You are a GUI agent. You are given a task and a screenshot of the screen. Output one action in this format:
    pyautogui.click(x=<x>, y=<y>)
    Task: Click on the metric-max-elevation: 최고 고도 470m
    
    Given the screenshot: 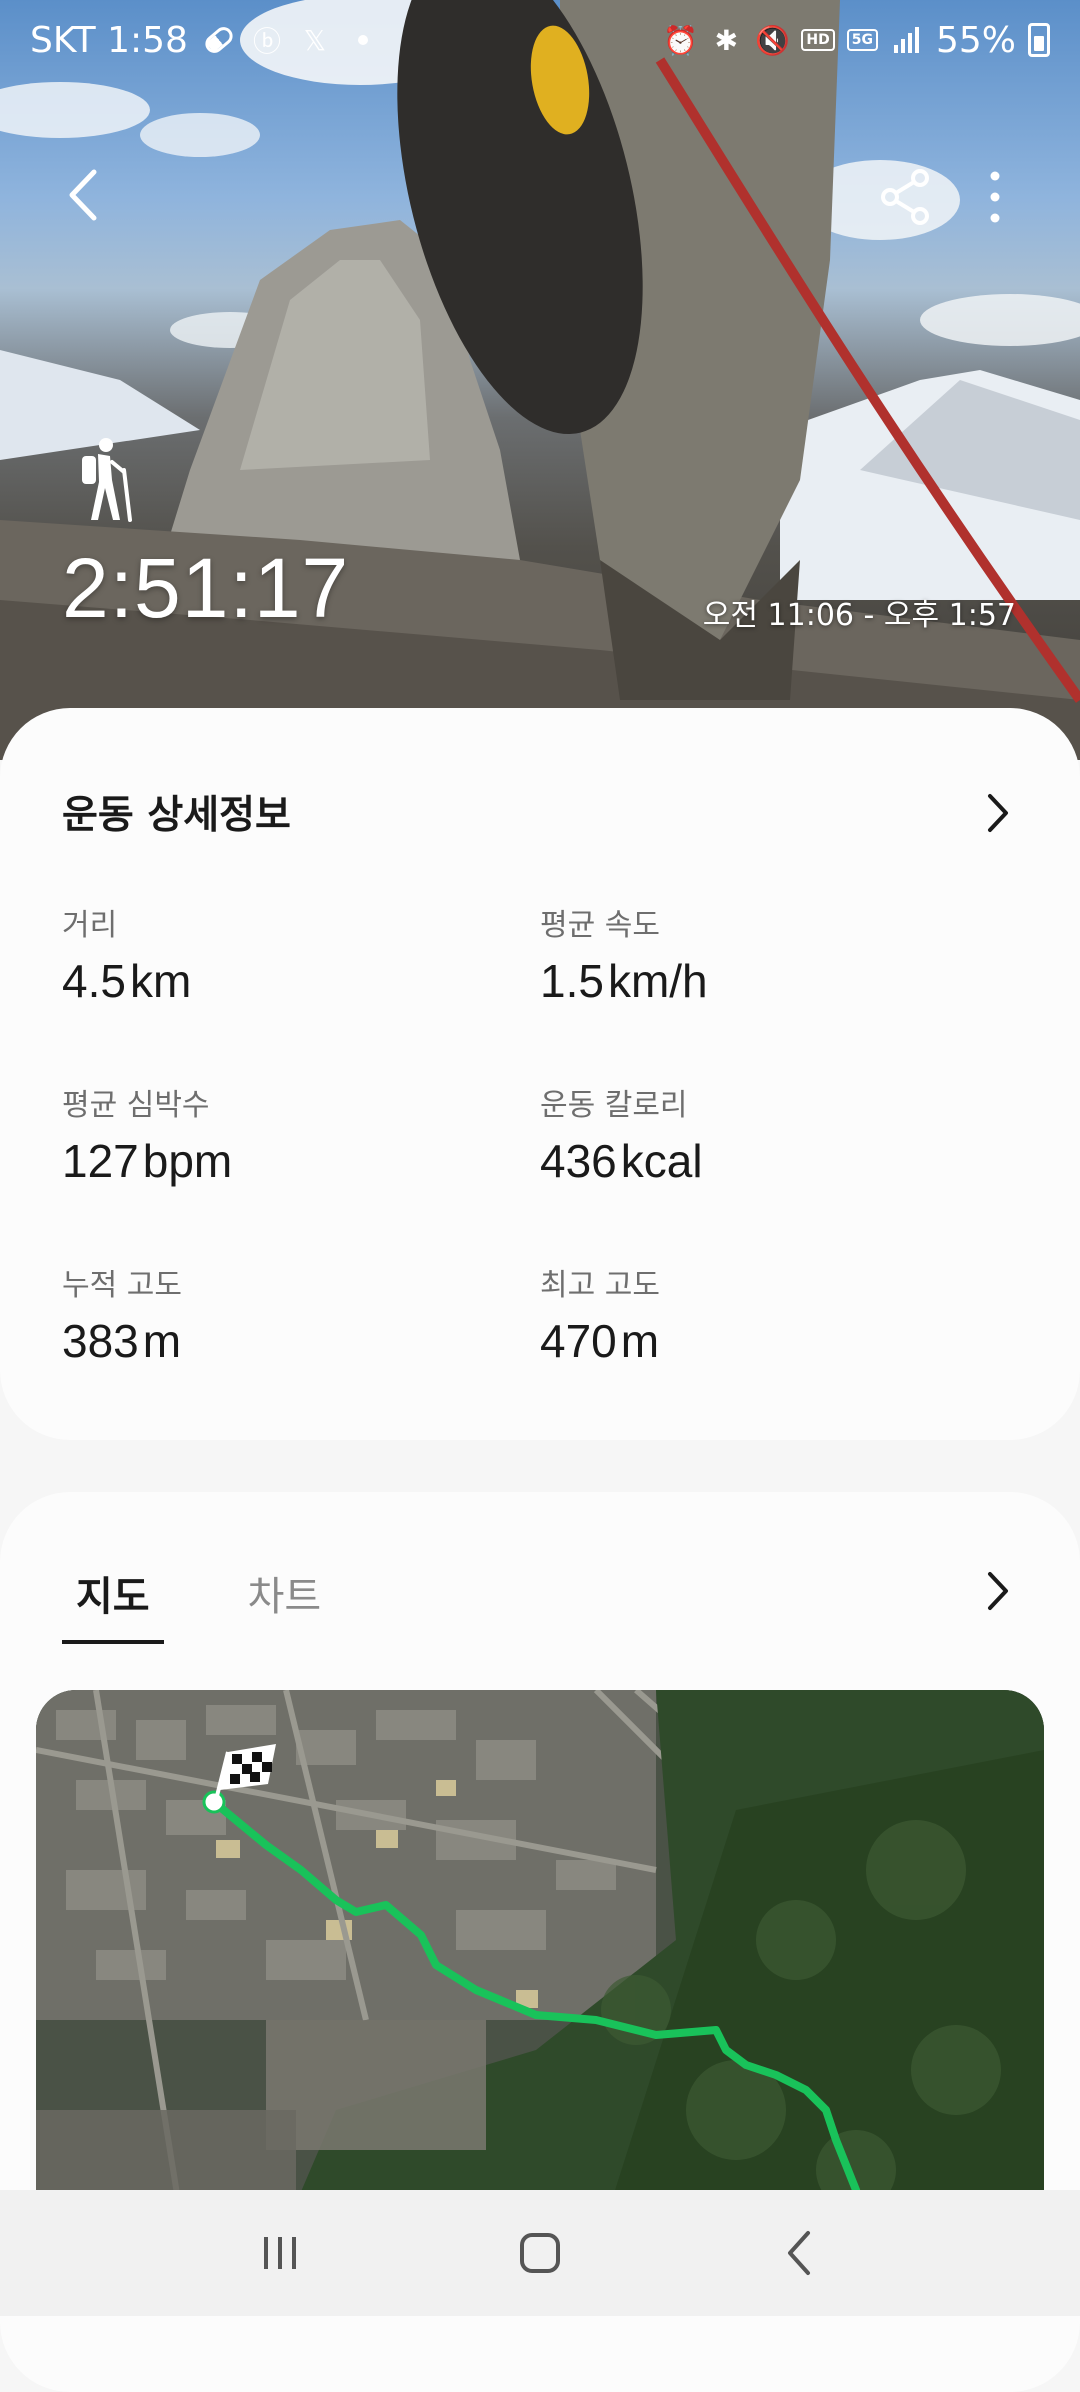 What is the action you would take?
    pyautogui.click(x=760, y=1314)
    